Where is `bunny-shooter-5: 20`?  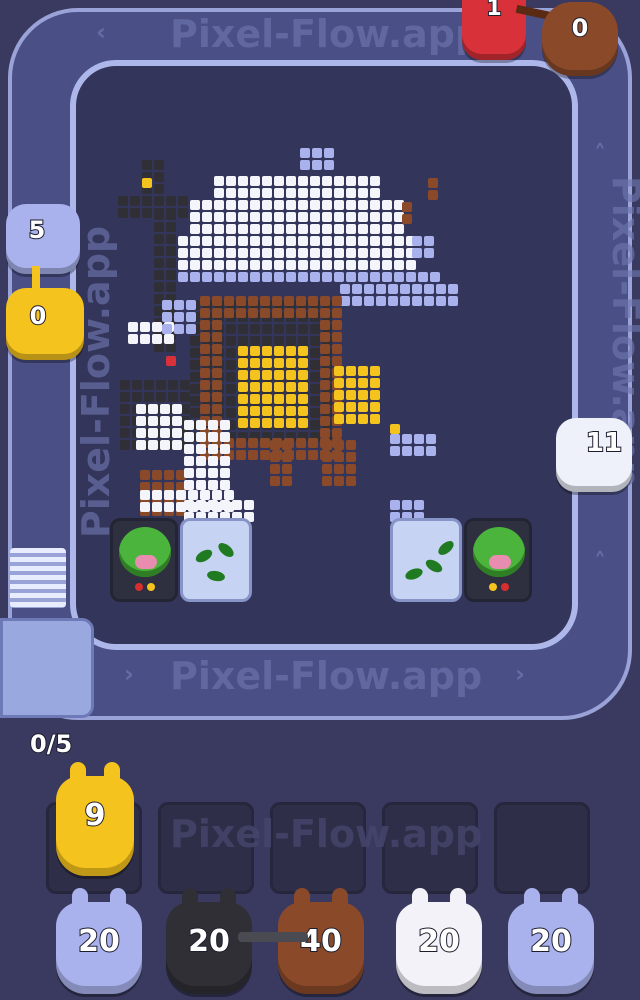
bunny-shooter-5: 20 is located at coordinates (551, 941).